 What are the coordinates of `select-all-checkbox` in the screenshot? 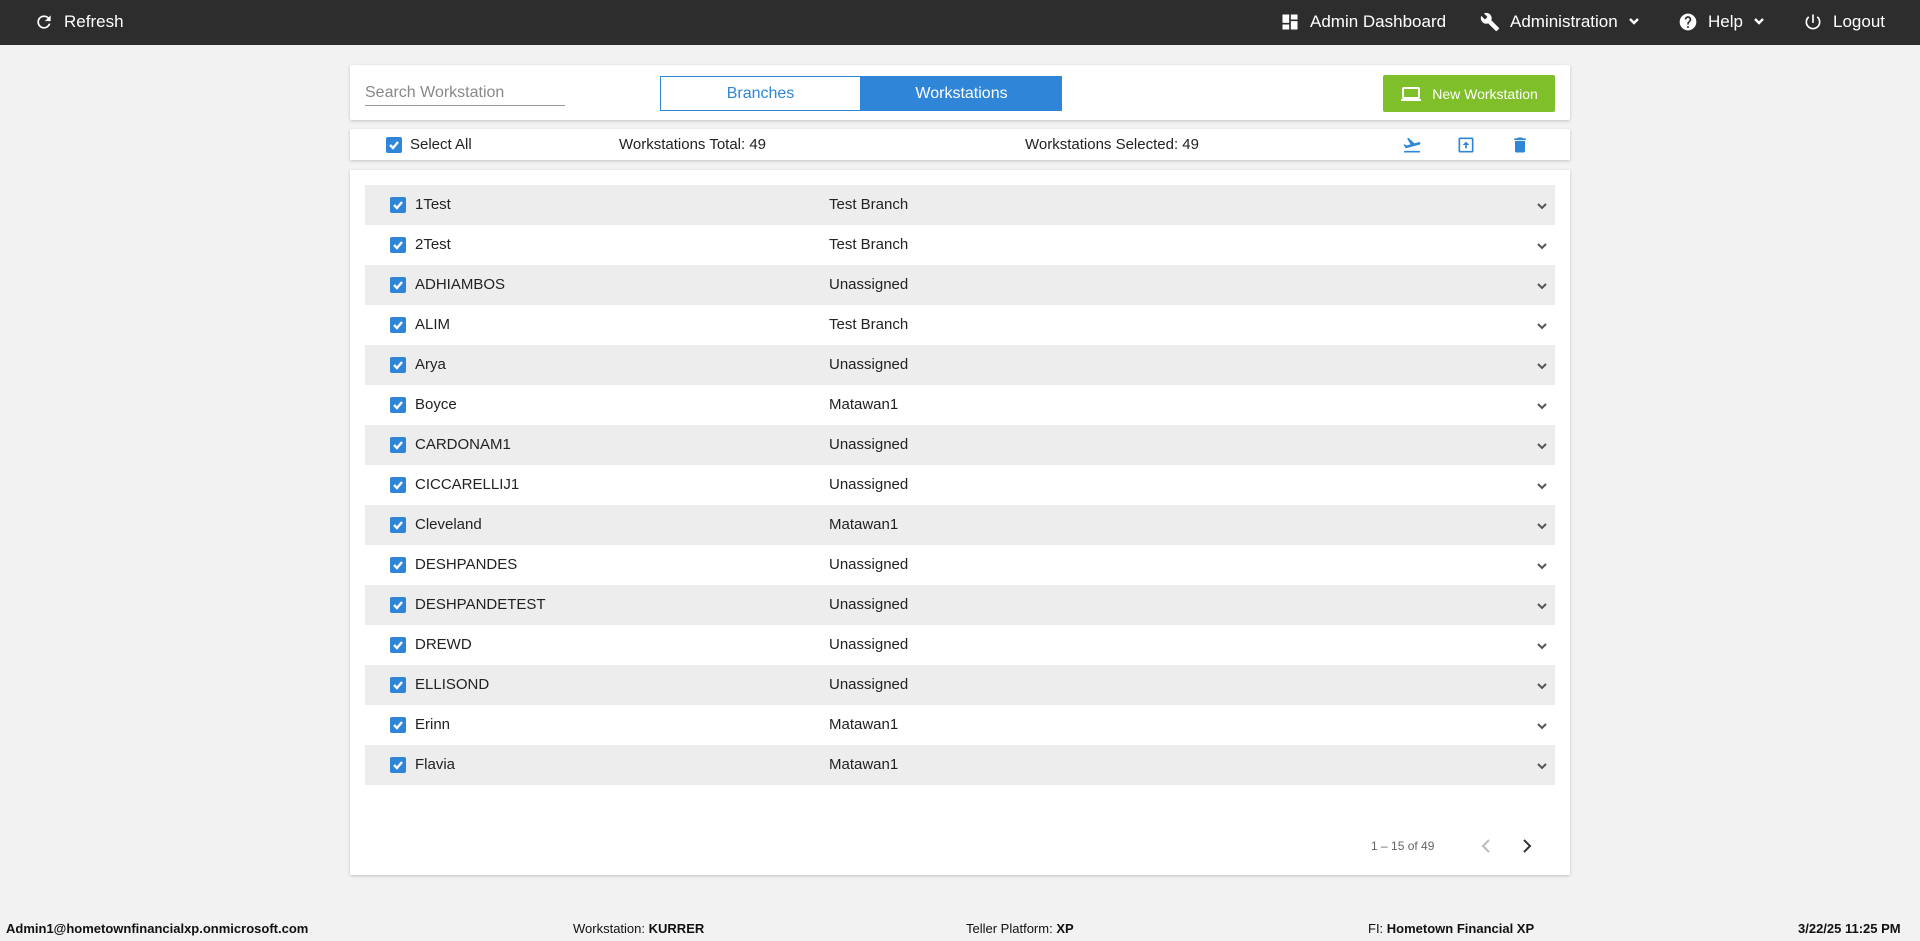 It's located at (394, 144).